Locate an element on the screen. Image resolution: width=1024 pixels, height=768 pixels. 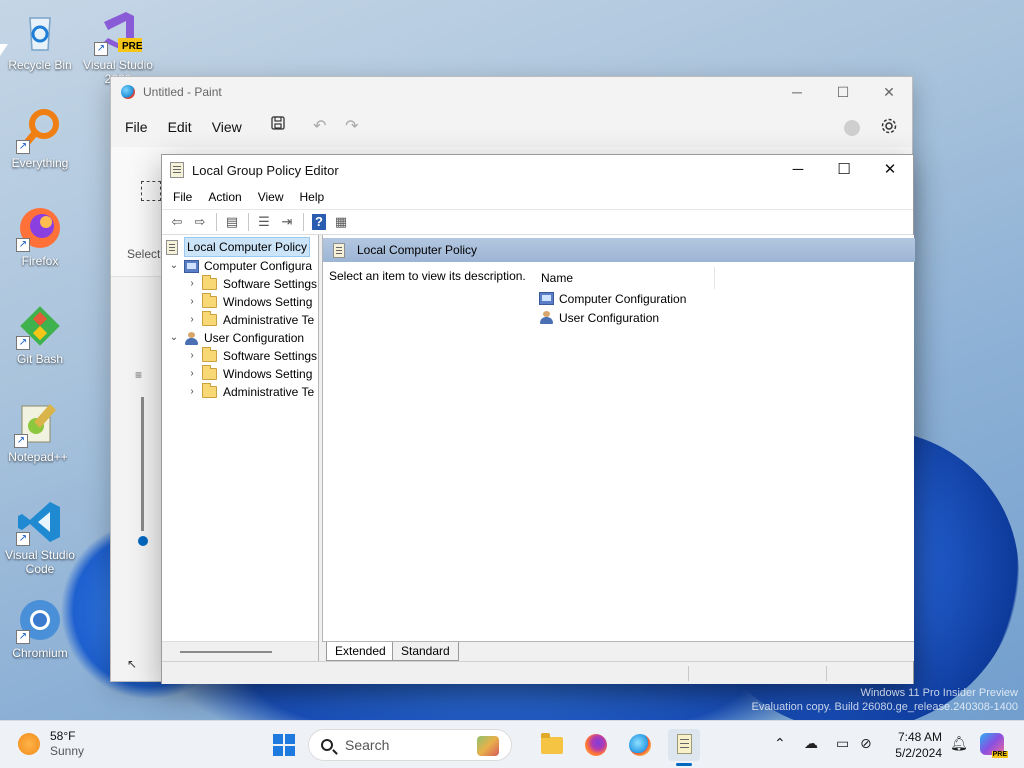
clock-time: 7:48 AM is located at coordinates (919, 737).